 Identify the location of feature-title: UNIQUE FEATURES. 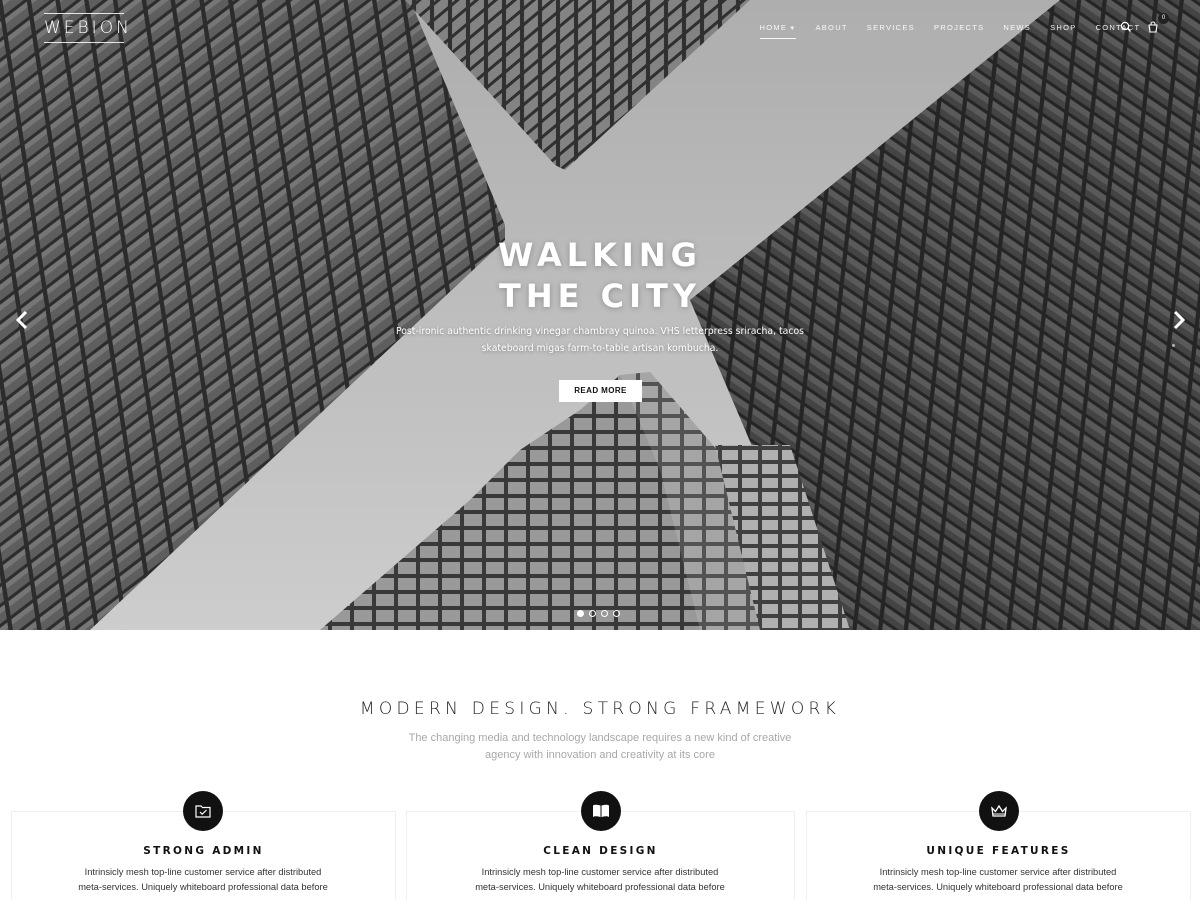
(998, 851).